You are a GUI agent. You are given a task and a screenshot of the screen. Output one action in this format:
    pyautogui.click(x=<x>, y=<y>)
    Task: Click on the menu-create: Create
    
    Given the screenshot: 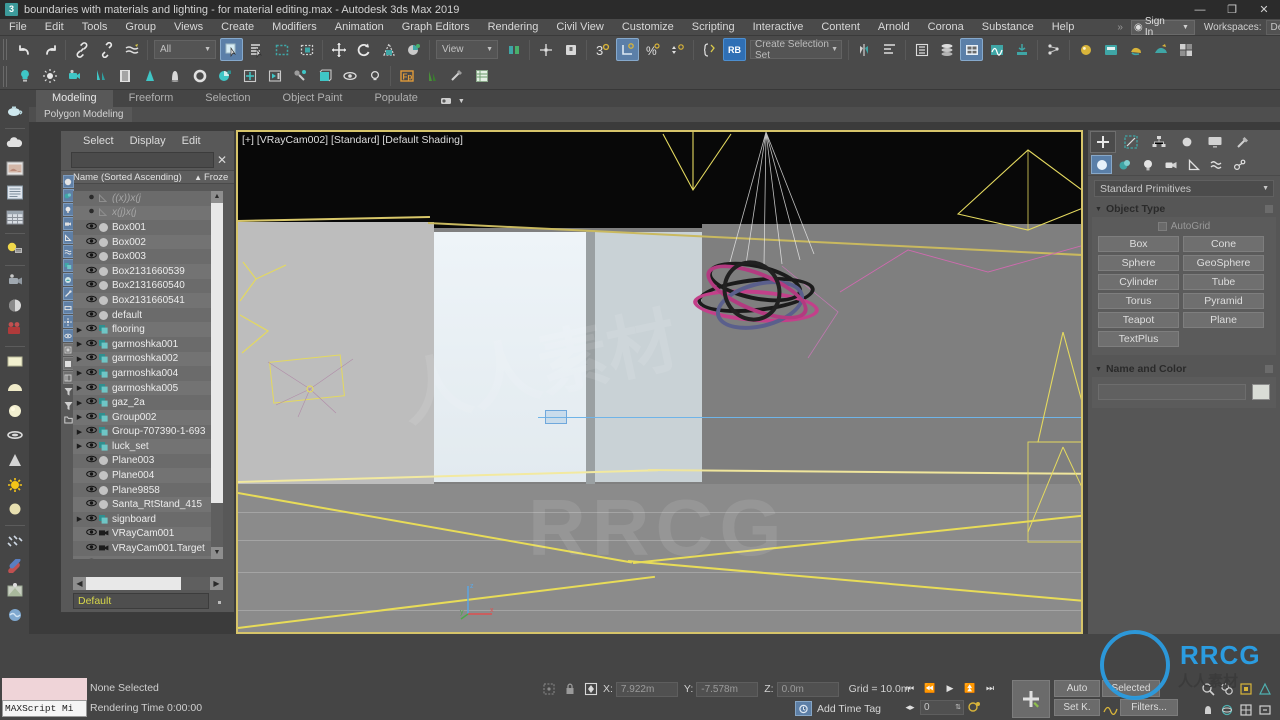 What is the action you would take?
    pyautogui.click(x=237, y=27)
    